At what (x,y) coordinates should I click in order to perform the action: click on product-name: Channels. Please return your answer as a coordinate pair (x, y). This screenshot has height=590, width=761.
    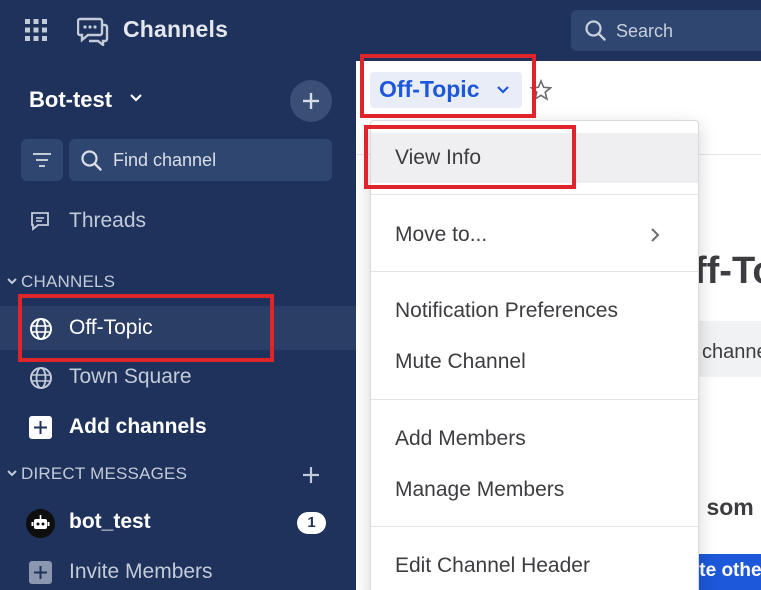
    Looking at the image, I should click on (176, 29).